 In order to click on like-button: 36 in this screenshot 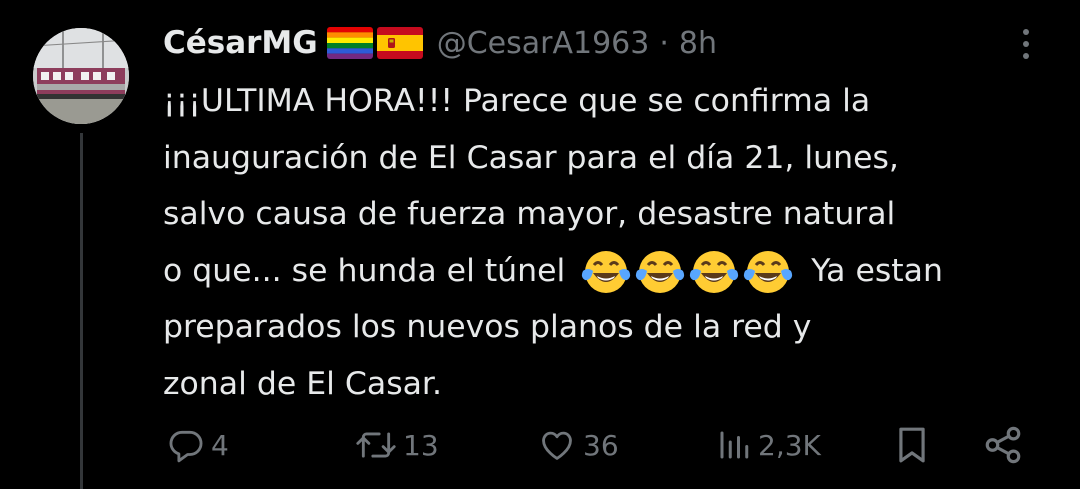, I will do `click(578, 445)`.